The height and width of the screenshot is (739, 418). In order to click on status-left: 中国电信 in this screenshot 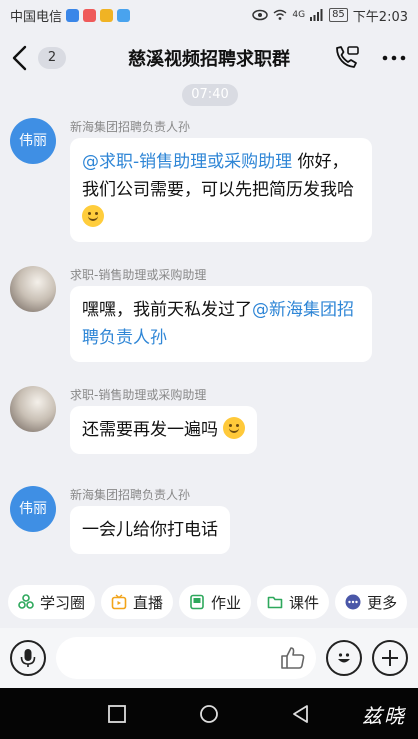, I will do `click(70, 15)`.